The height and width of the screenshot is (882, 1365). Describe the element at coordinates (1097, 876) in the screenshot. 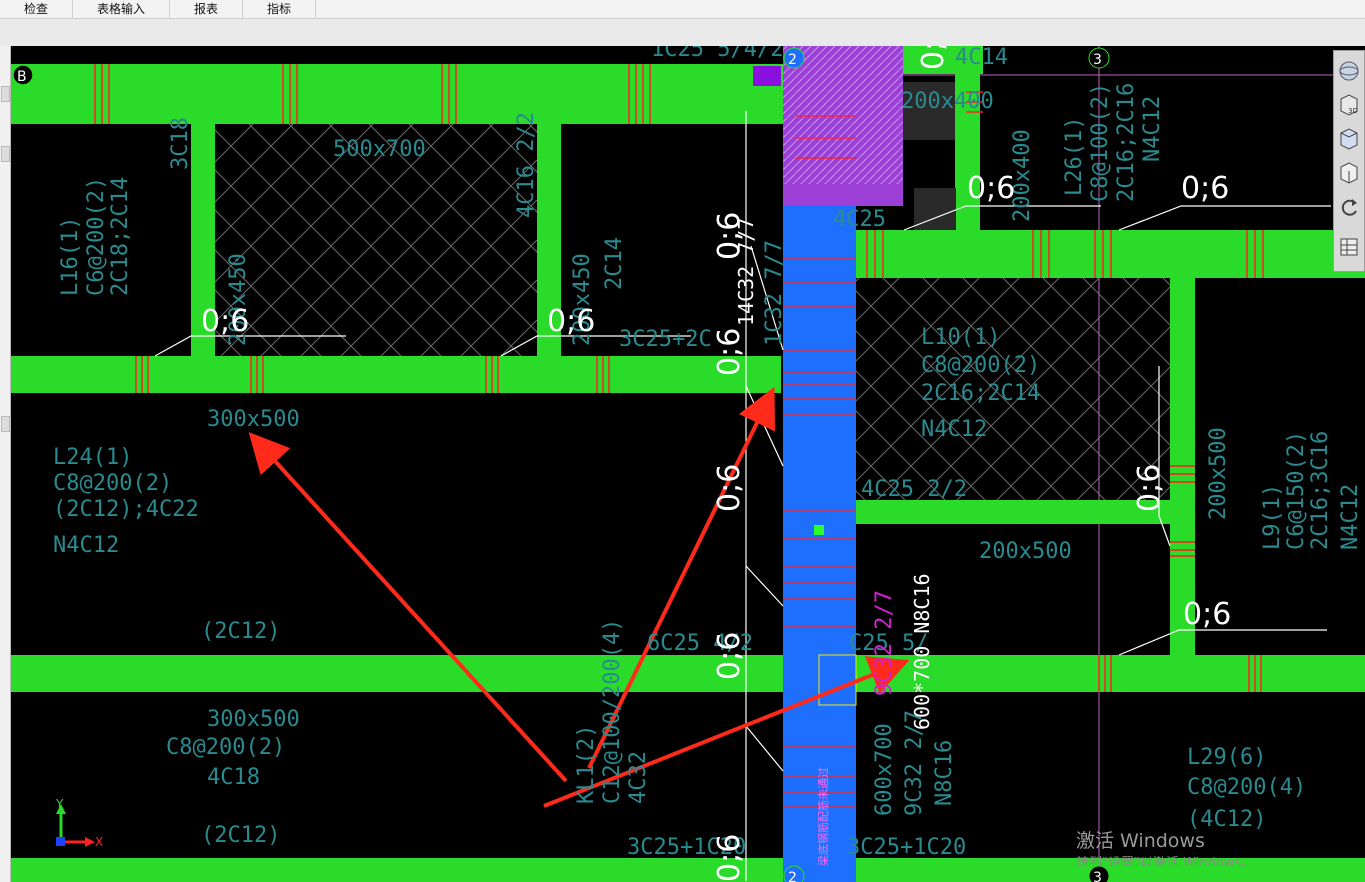

I see `grid-bubble-3-bottom-label: 3` at that location.